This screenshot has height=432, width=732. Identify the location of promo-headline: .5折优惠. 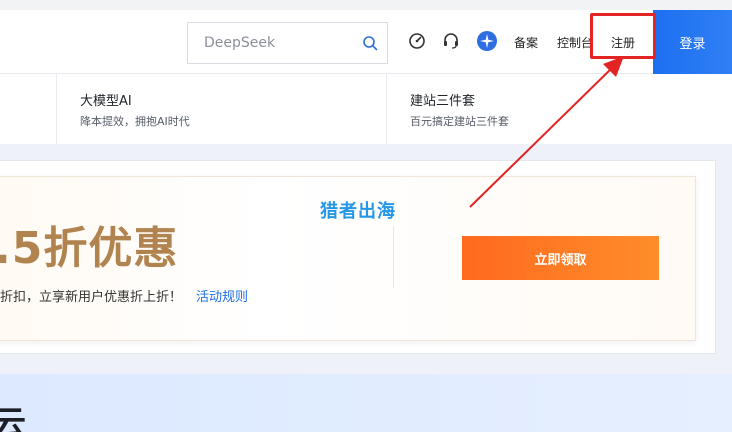
(89, 248).